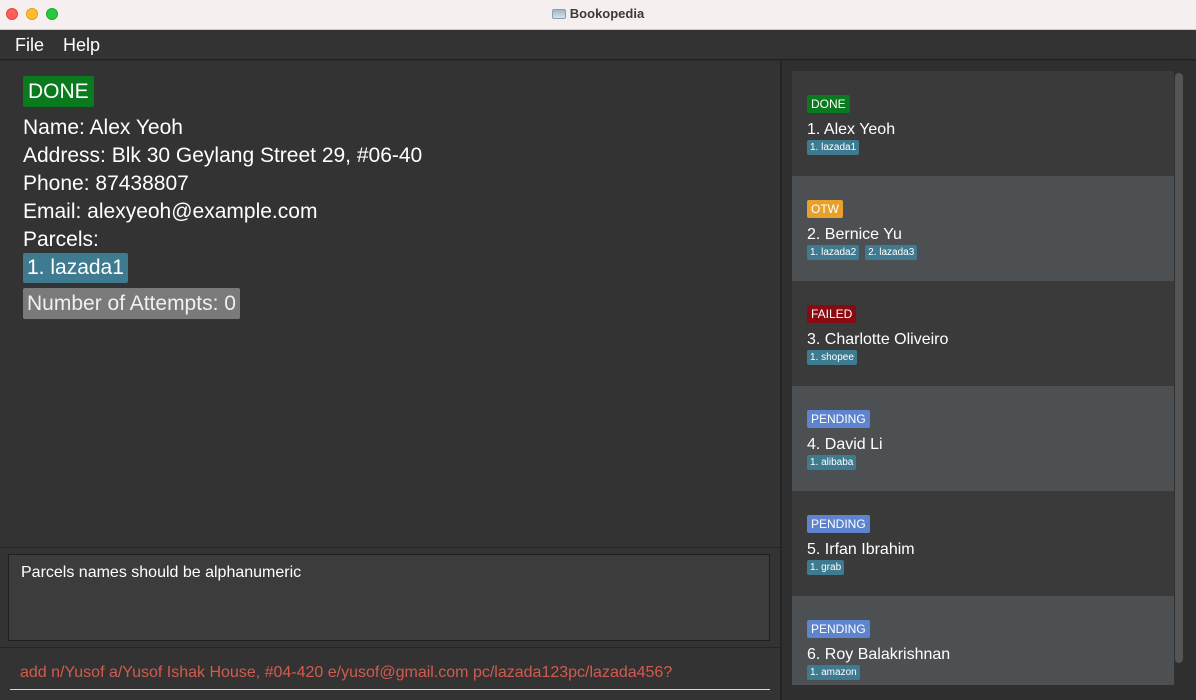  What do you see at coordinates (983, 640) in the screenshot?
I see `person-card: PENDING 6. Roy Balakrishnan 1. amazon` at bounding box center [983, 640].